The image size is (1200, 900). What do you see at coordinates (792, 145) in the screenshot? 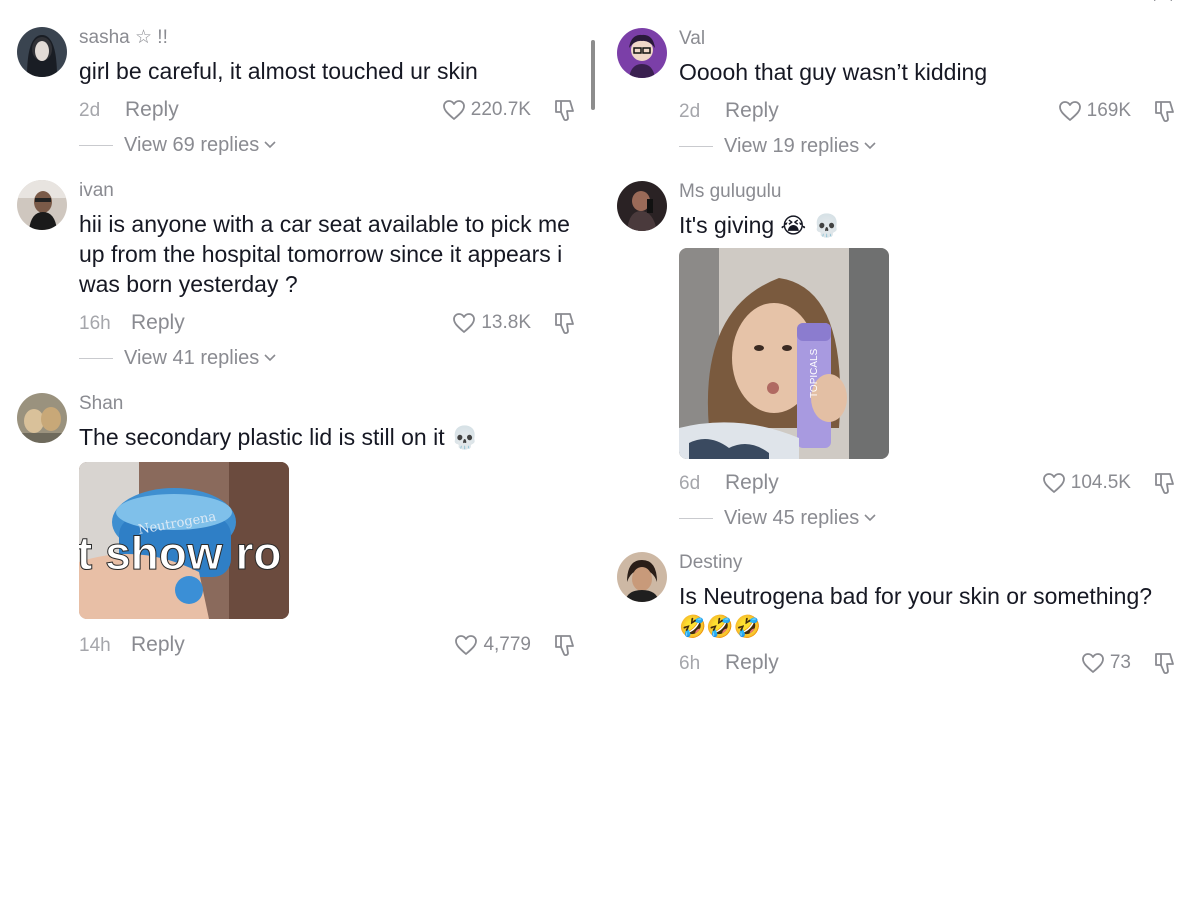
I see `view-replies-label: View 19 replies` at bounding box center [792, 145].